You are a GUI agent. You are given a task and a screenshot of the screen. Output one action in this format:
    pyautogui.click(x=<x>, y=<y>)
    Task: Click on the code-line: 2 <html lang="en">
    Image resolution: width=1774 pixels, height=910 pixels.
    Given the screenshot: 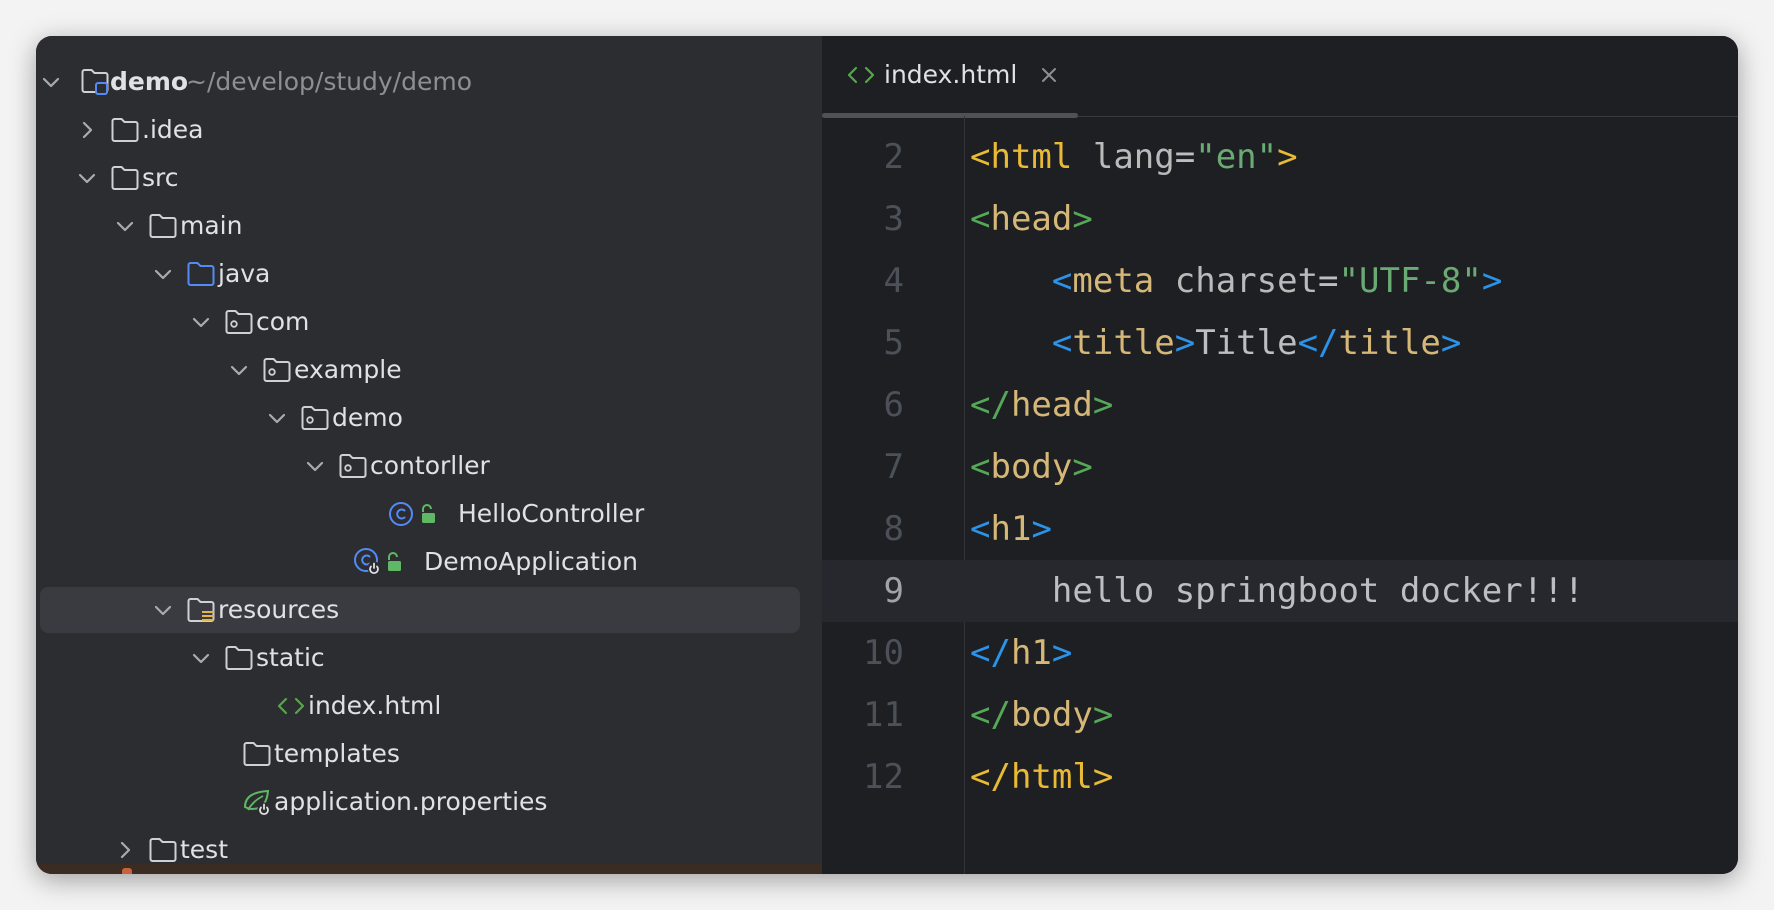 What is the action you would take?
    pyautogui.click(x=1280, y=157)
    